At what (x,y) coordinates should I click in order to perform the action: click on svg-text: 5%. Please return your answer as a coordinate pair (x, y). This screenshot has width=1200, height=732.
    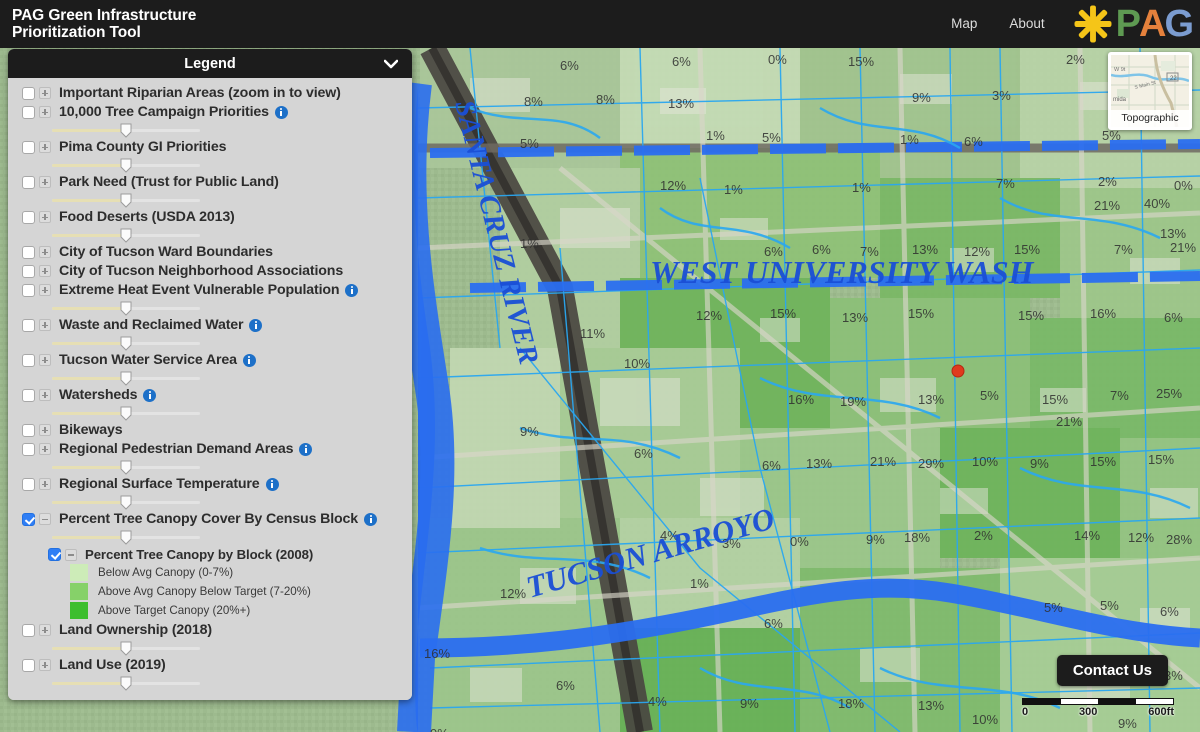
    Looking at the image, I should click on (989, 395).